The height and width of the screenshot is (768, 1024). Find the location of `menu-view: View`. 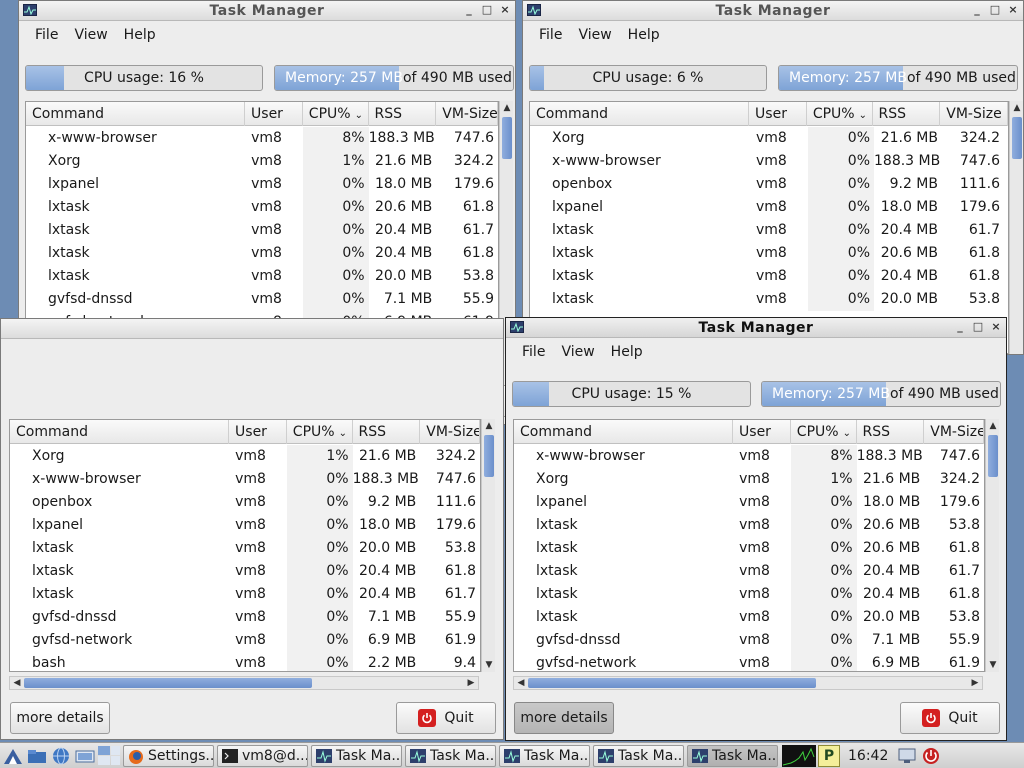

menu-view: View is located at coordinates (577, 352).